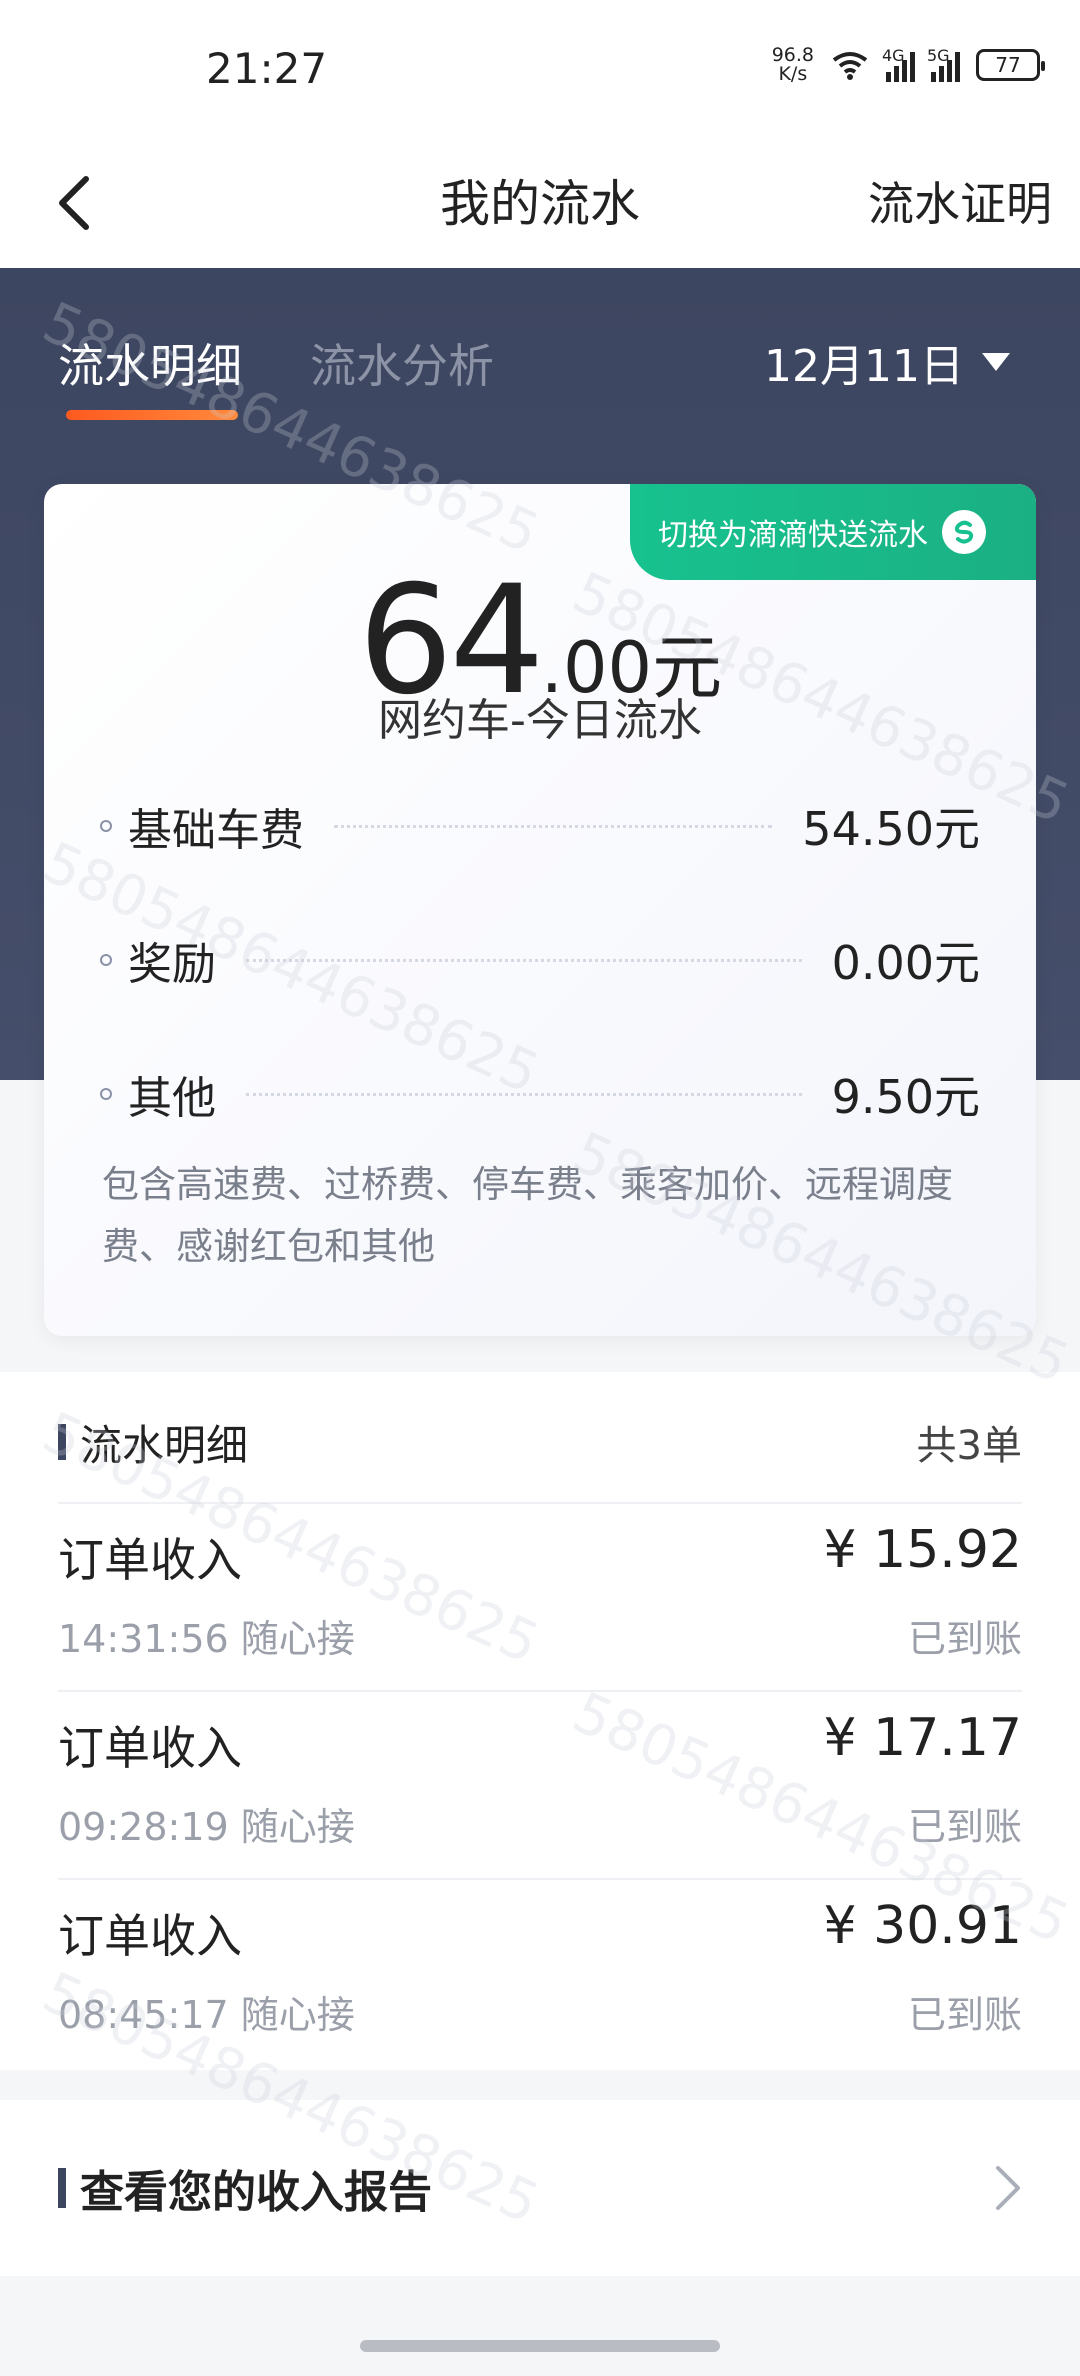  I want to click on date-picker: 12月11日, so click(887, 362).